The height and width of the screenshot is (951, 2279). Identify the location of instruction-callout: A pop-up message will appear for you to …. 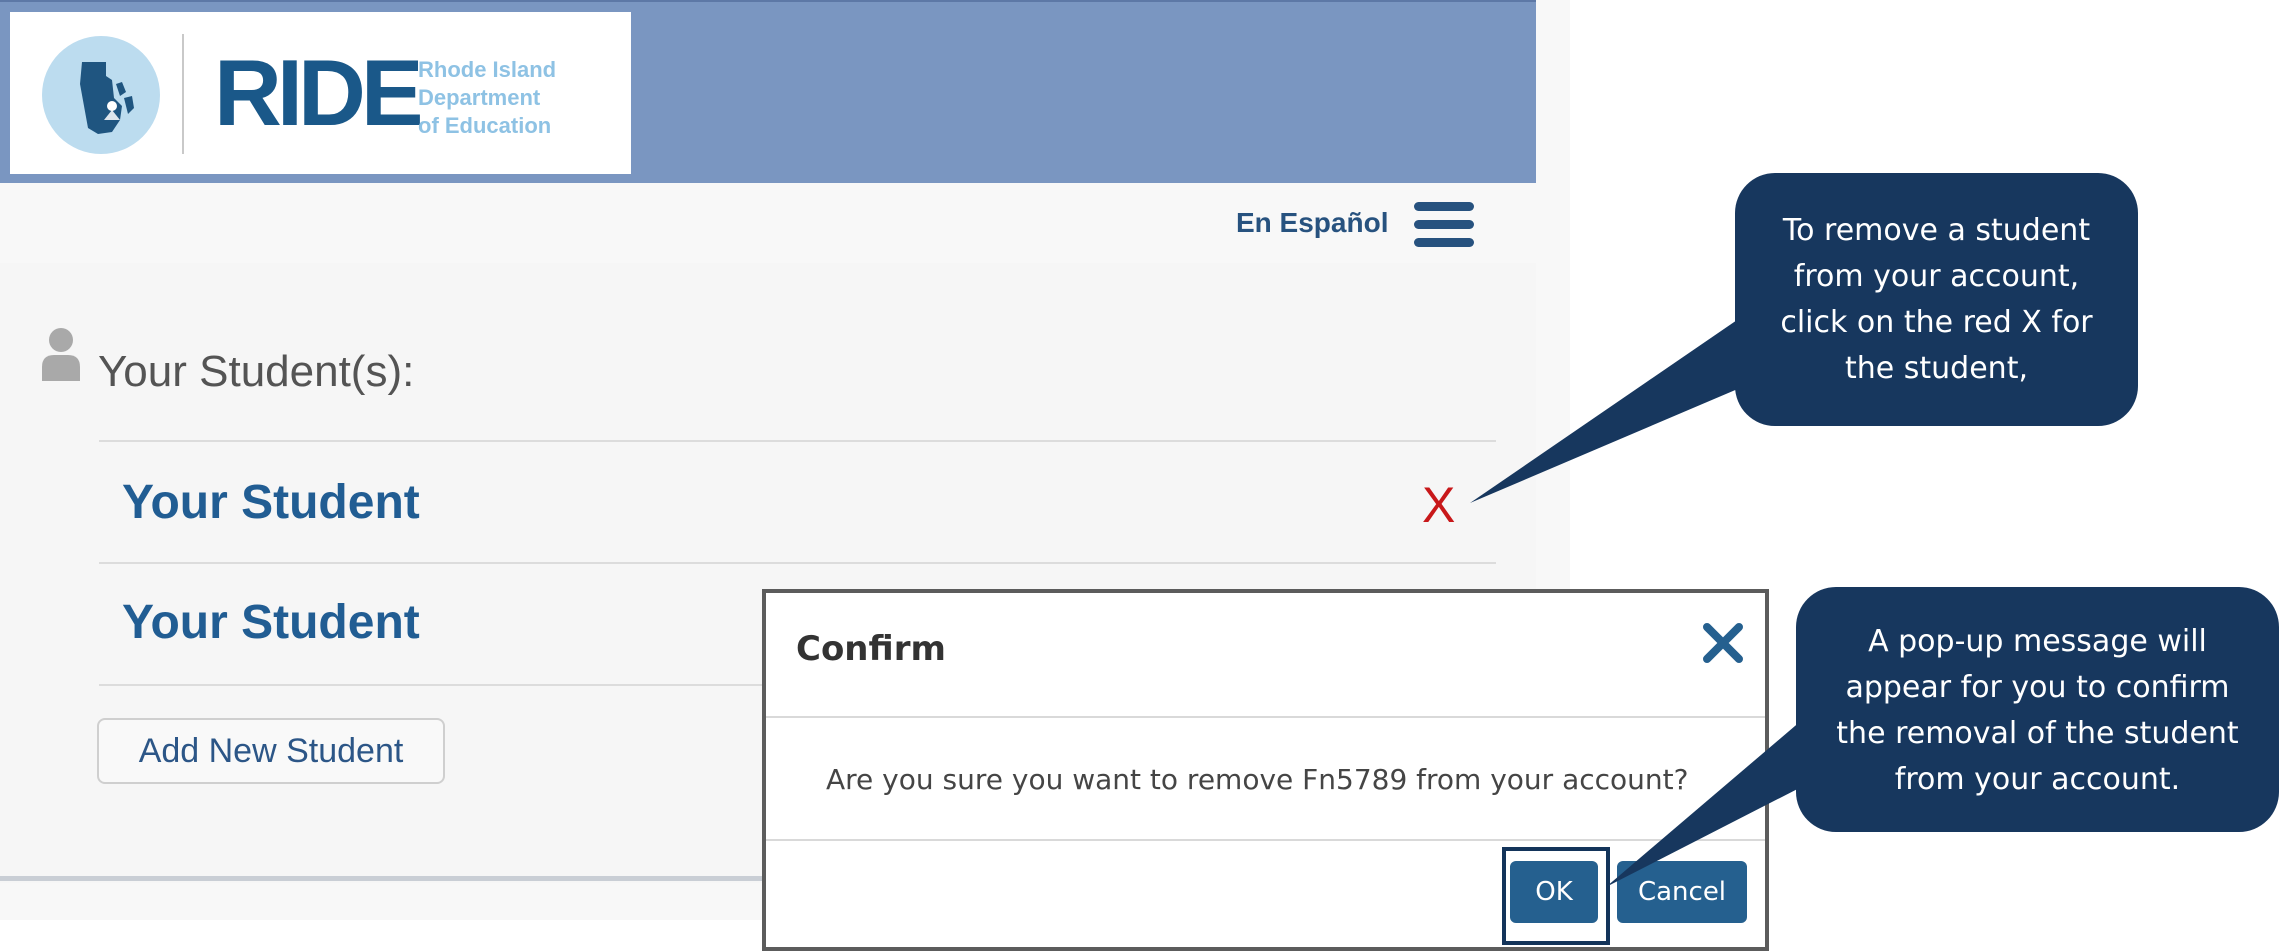
(2037, 709).